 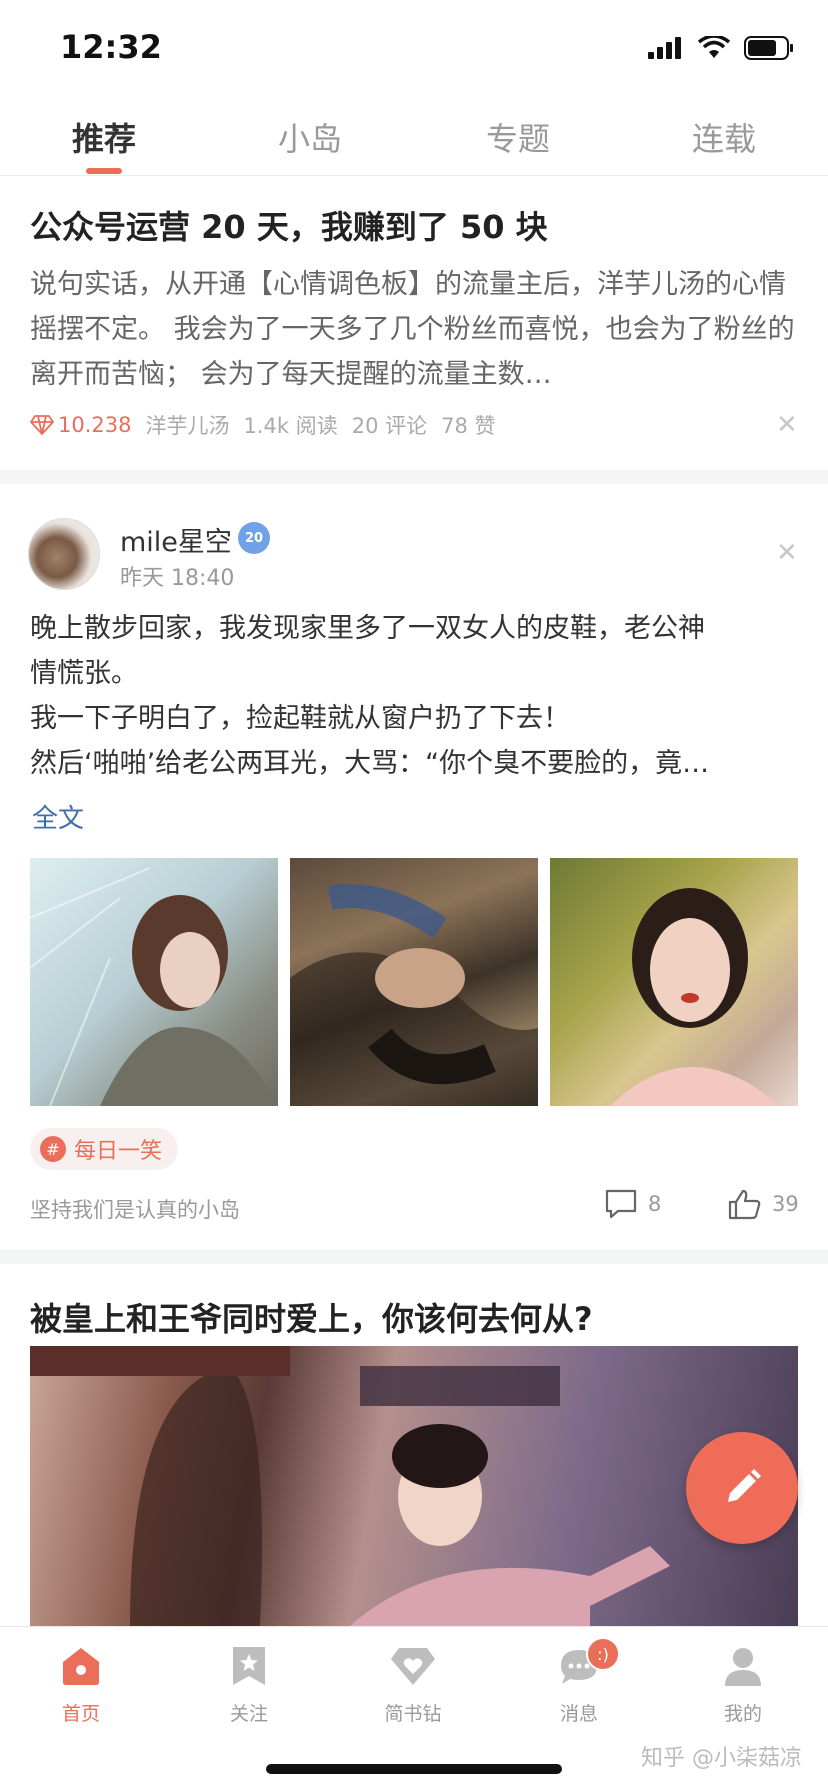 What do you see at coordinates (743, 1667) in the screenshot?
I see `person-icon` at bounding box center [743, 1667].